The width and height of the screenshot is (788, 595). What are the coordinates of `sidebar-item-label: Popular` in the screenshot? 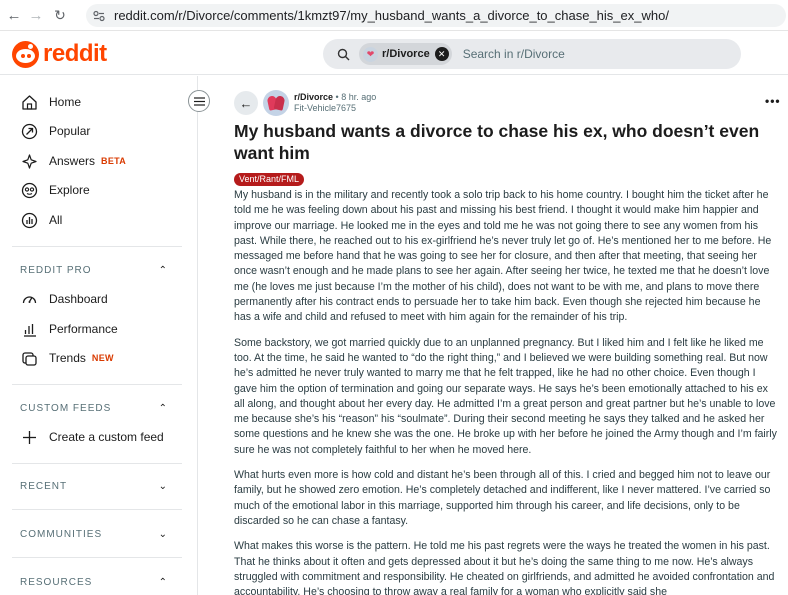 It's located at (70, 131).